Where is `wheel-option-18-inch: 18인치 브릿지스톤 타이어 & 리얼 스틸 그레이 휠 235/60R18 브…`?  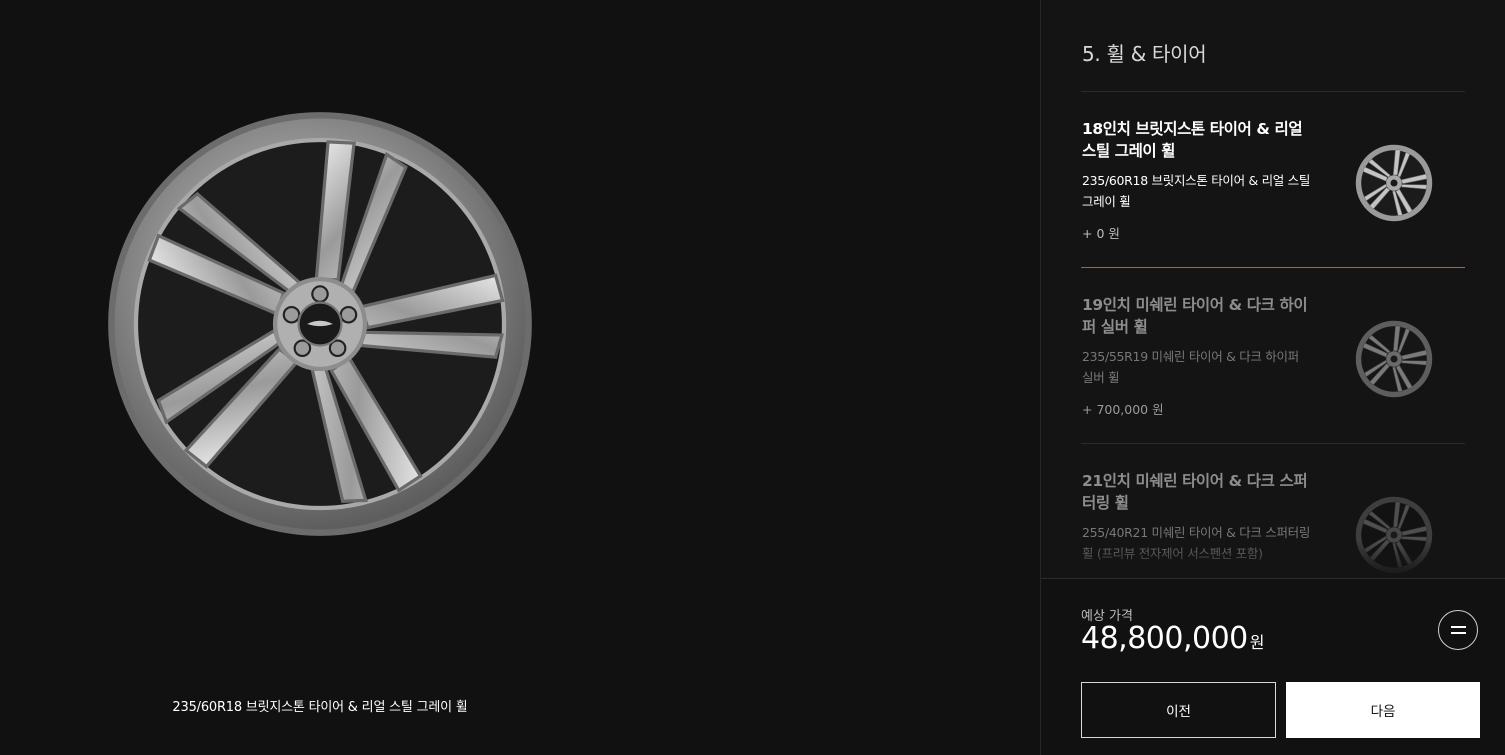 wheel-option-18-inch: 18인치 브릿지스톤 타이어 & 리얼 스틸 그레이 휠 235/60R18 브… is located at coordinates (1273, 180).